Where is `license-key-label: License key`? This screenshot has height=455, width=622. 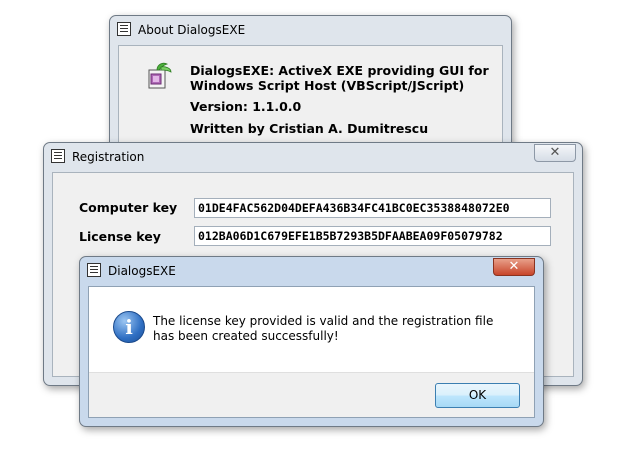 license-key-label: License key is located at coordinates (120, 236).